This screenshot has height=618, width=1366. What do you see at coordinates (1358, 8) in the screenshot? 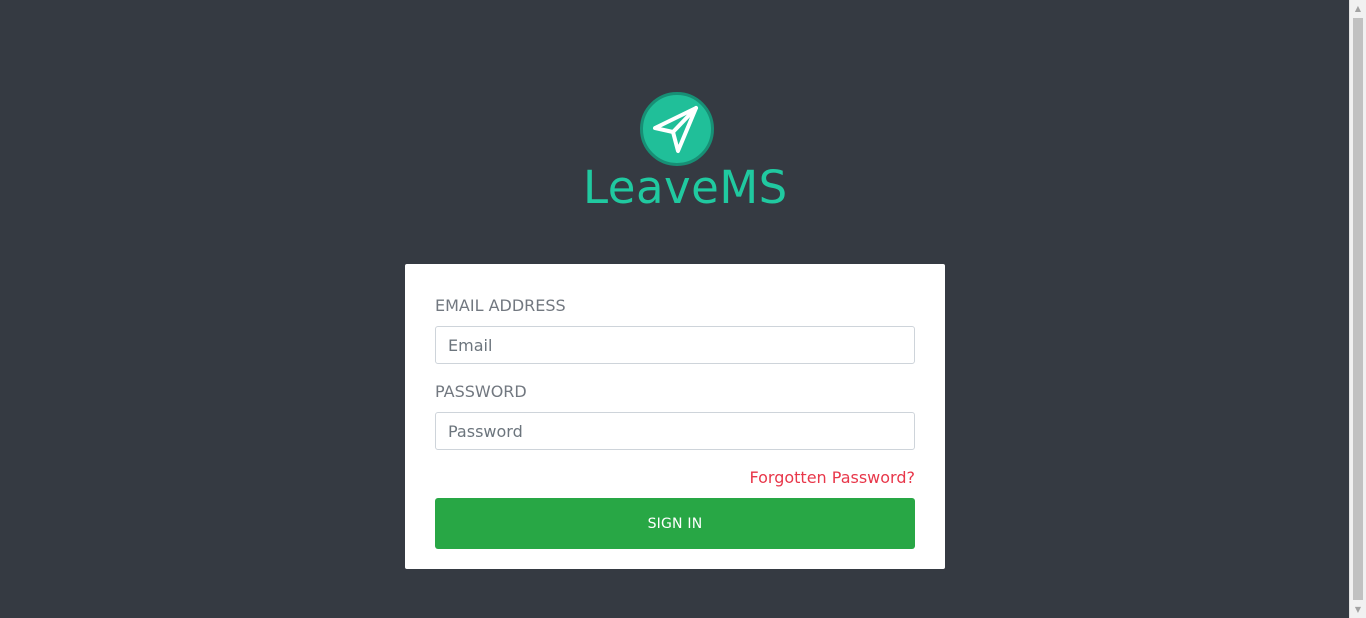
I see `scroll-up-arrow-icon: ▲` at bounding box center [1358, 8].